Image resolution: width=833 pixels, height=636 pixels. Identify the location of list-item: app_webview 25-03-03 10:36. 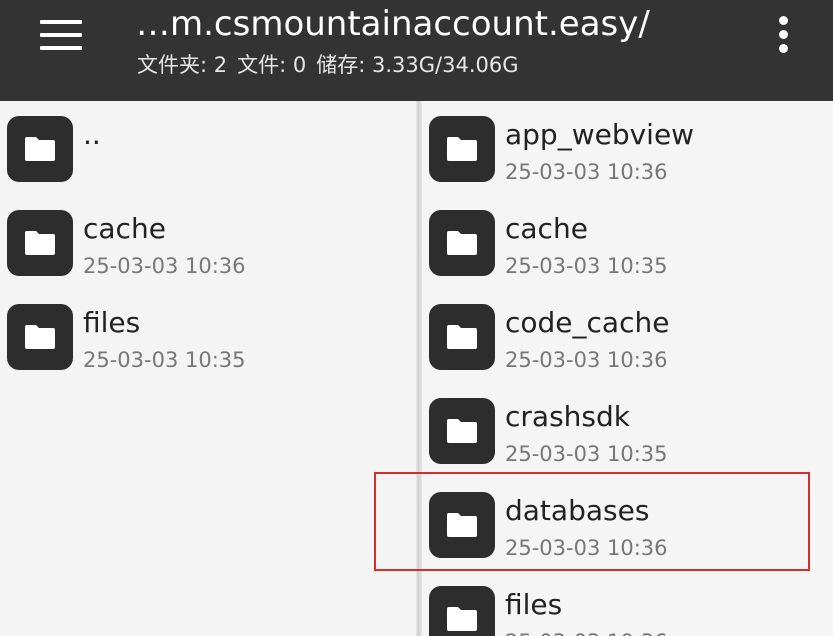
(627, 150).